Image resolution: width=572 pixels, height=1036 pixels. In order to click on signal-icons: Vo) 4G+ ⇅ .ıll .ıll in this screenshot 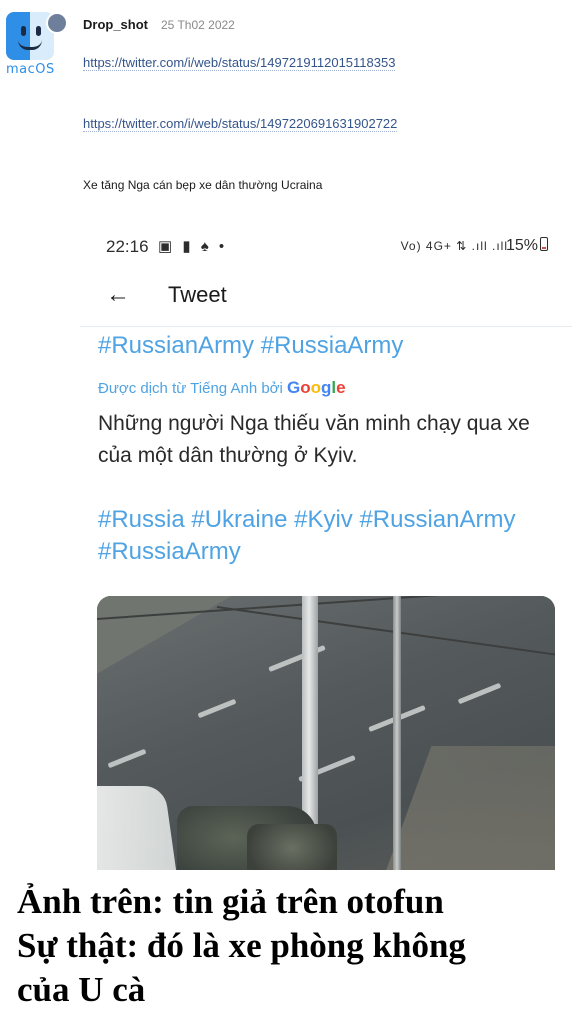, I will do `click(454, 246)`.